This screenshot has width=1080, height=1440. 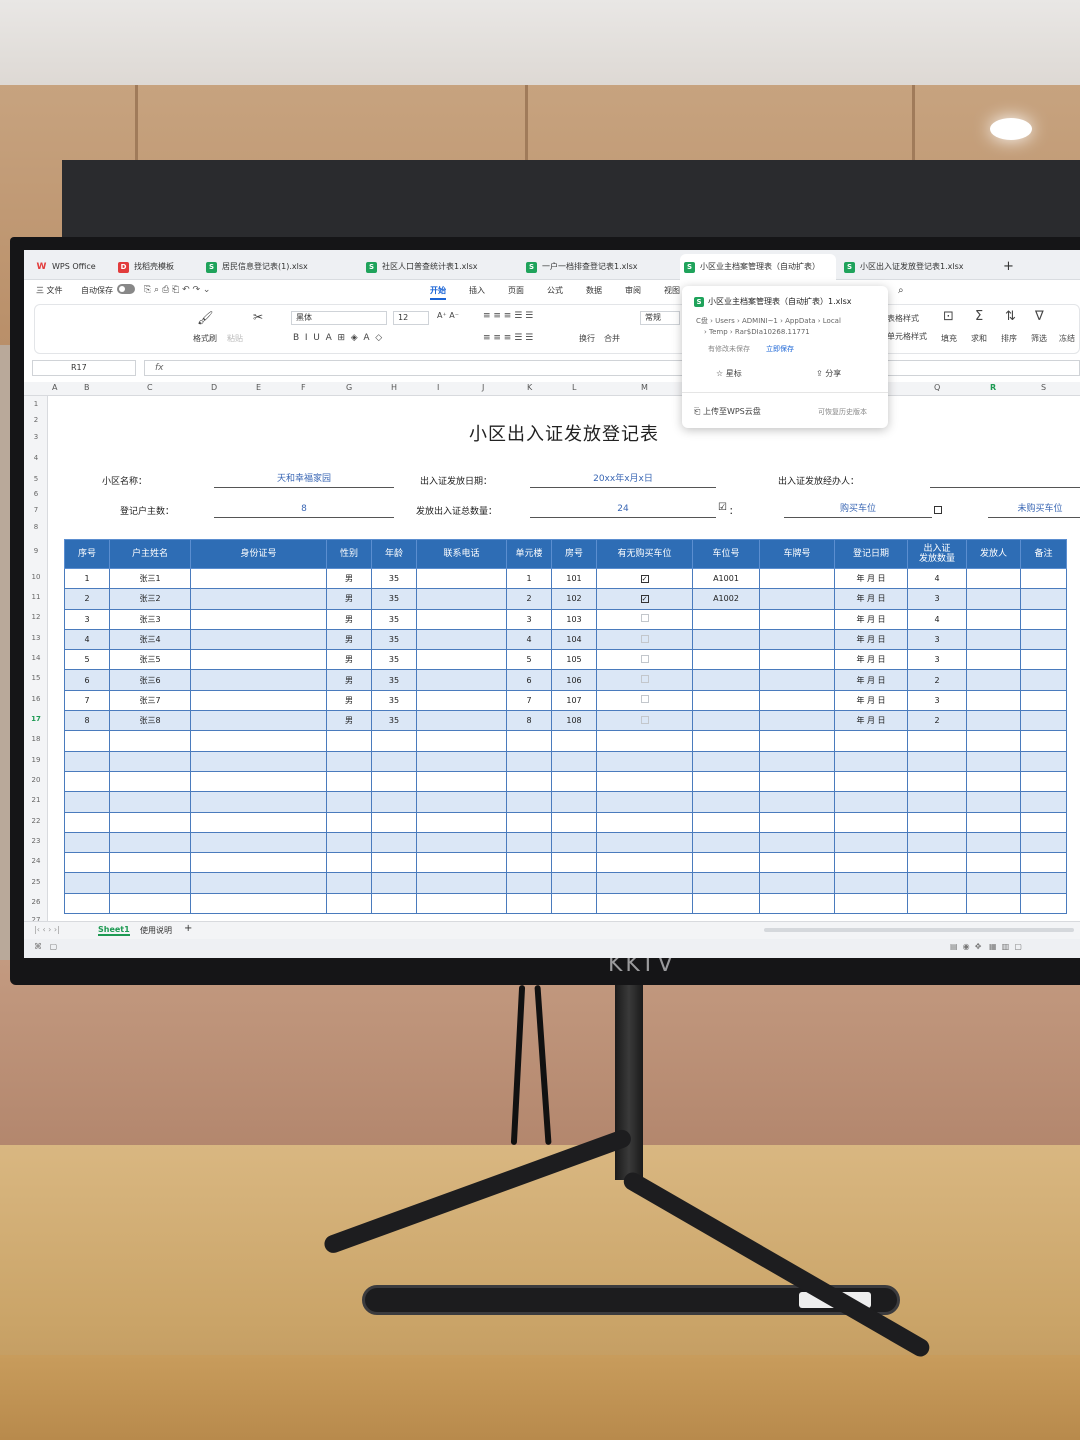 What do you see at coordinates (907, 336) in the screenshot?
I see `cell-style-button: 单元格样式` at bounding box center [907, 336].